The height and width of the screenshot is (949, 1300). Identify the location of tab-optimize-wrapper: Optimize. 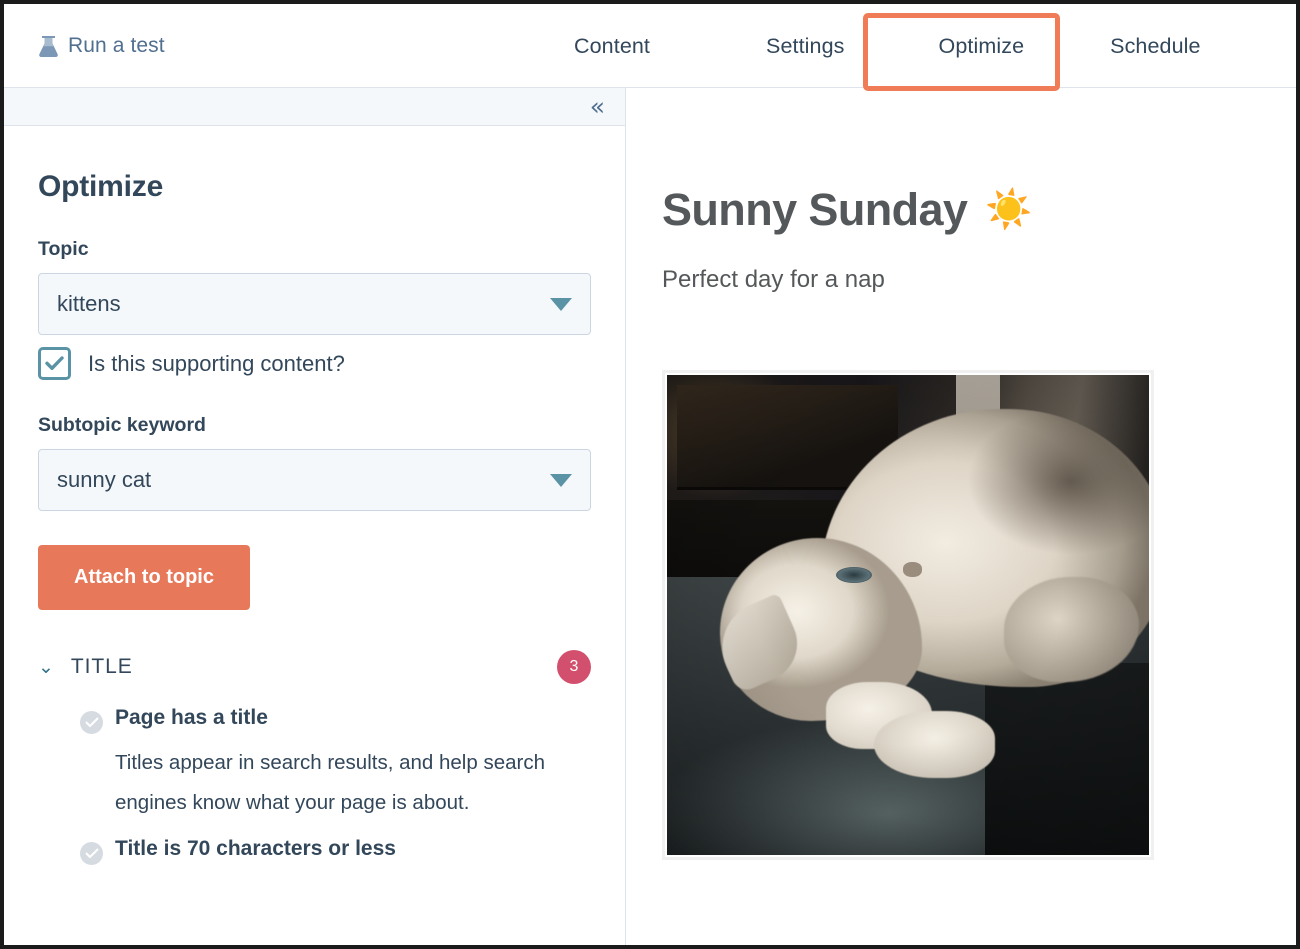
(961, 51).